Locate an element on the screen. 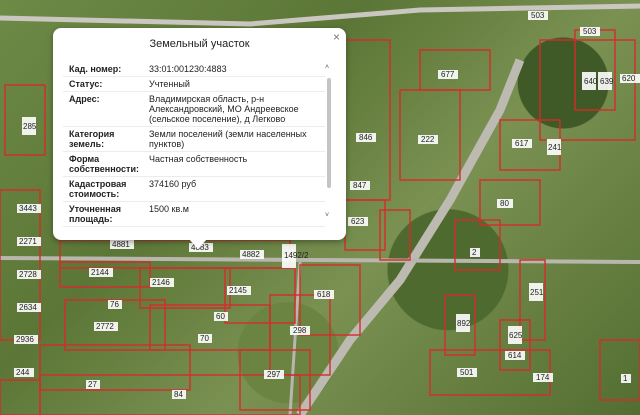 The height and width of the screenshot is (415, 640). svg-text: 3443 is located at coordinates (28, 208).